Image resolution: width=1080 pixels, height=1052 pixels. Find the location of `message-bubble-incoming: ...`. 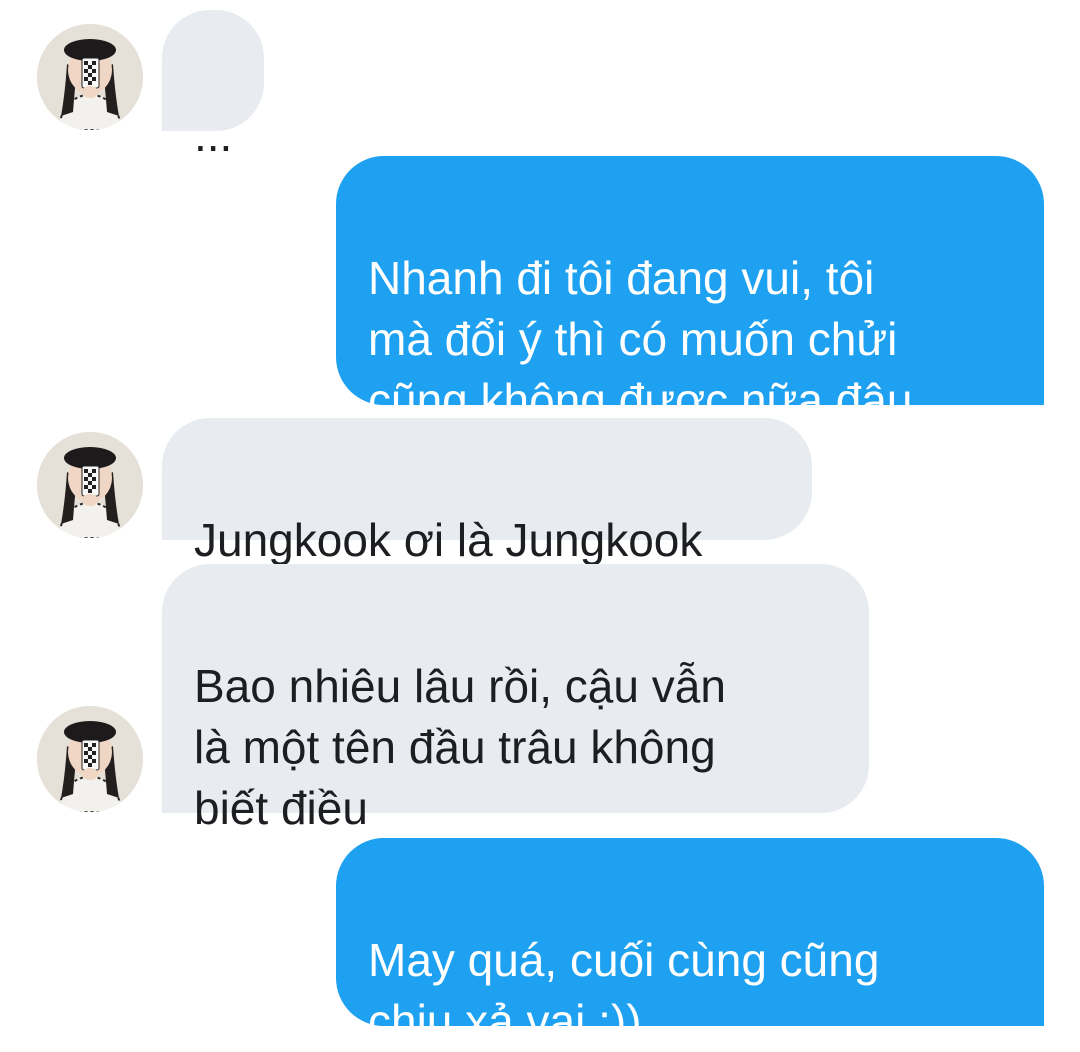

message-bubble-incoming: ... is located at coordinates (213, 85).